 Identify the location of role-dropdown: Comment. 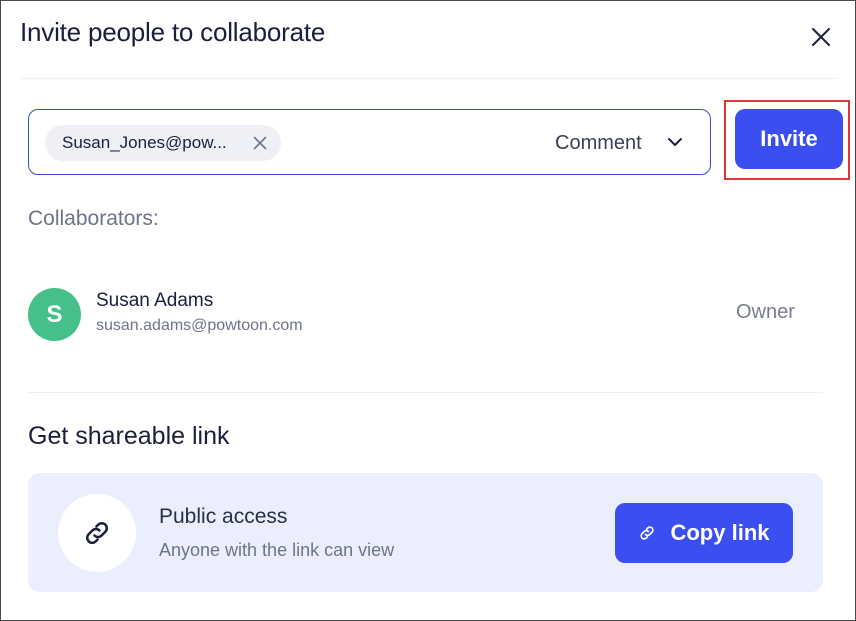
(625, 143).